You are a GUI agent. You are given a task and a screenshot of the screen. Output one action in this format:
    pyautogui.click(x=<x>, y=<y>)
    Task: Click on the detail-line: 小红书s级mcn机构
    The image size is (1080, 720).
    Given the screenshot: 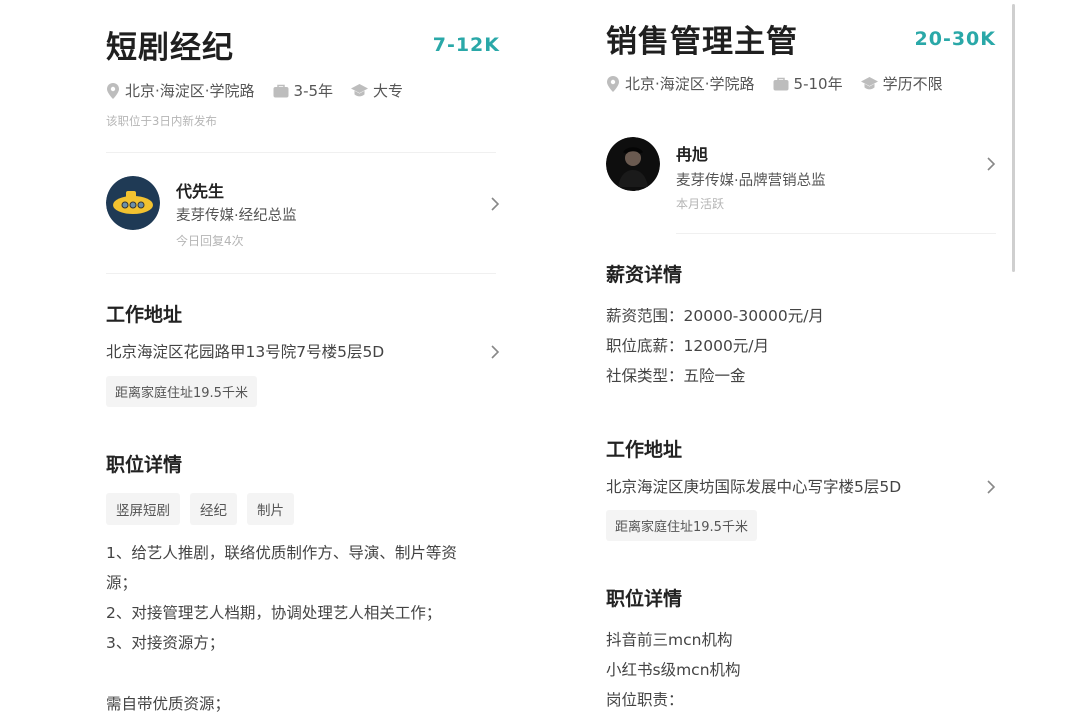 What is the action you would take?
    pyautogui.click(x=673, y=670)
    